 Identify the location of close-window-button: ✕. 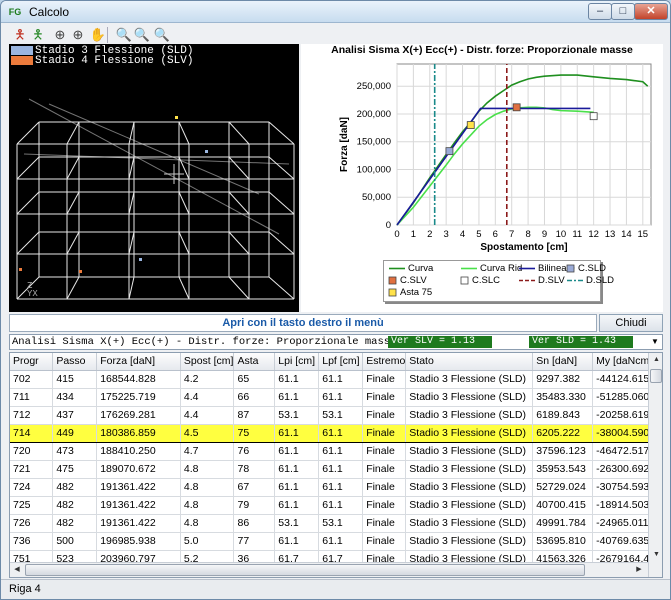
(651, 11).